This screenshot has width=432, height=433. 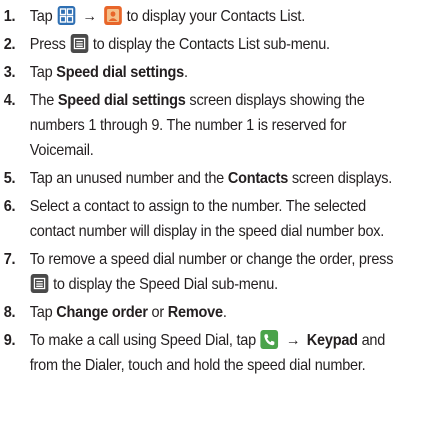 What do you see at coordinates (66, 15) in the screenshot?
I see `apps-grid-icon` at bounding box center [66, 15].